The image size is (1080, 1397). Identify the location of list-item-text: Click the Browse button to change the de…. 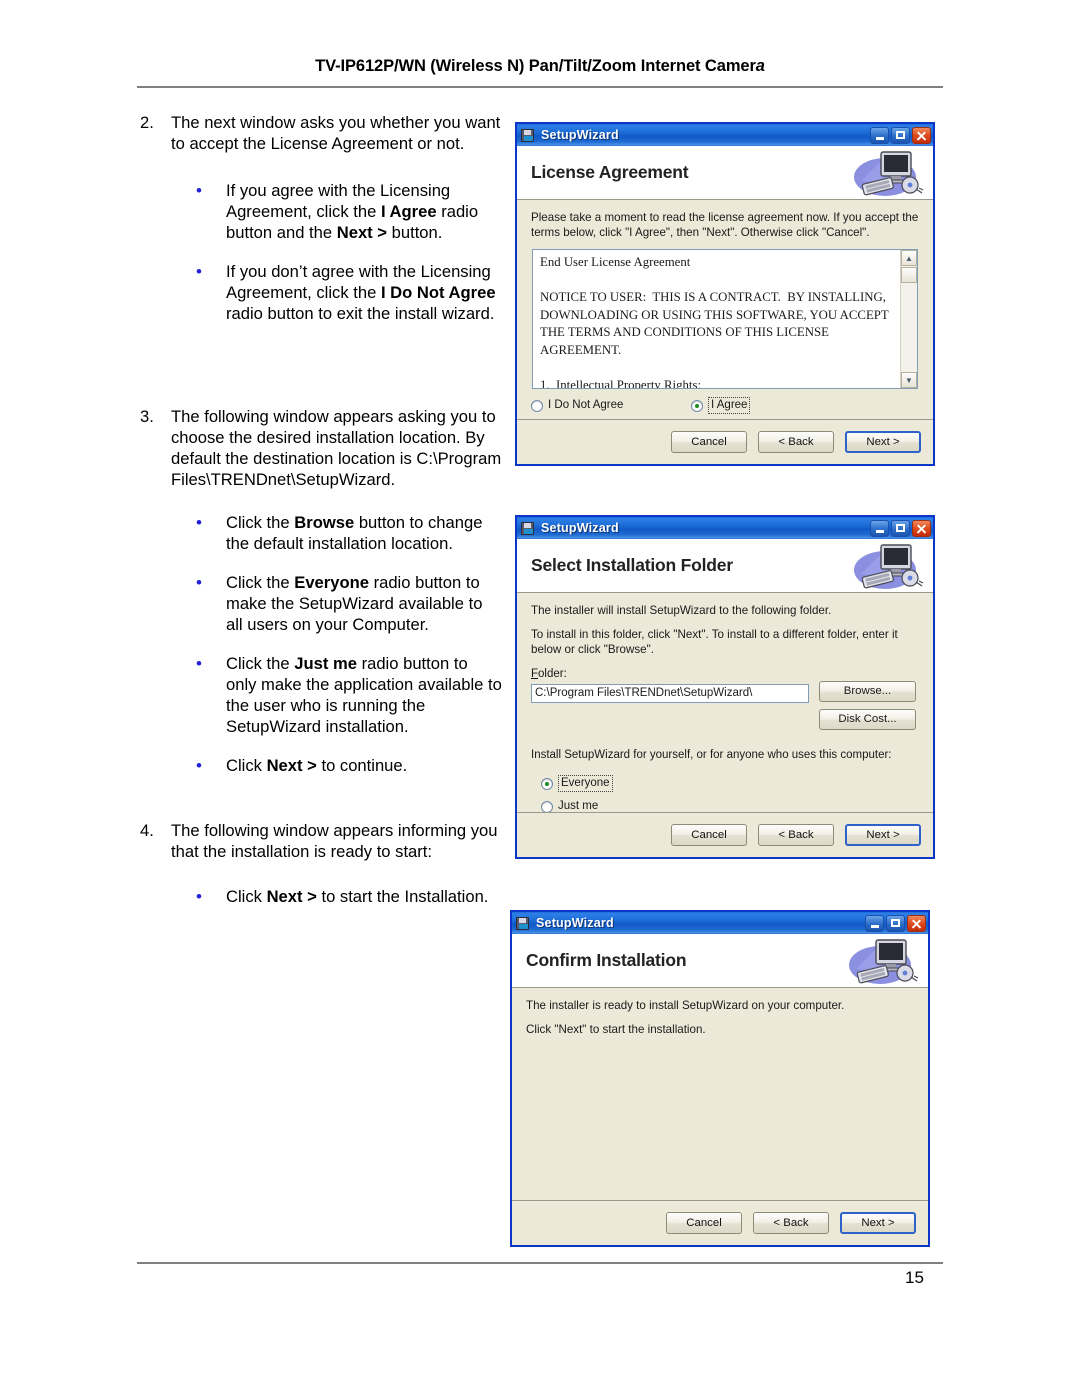
(364, 533).